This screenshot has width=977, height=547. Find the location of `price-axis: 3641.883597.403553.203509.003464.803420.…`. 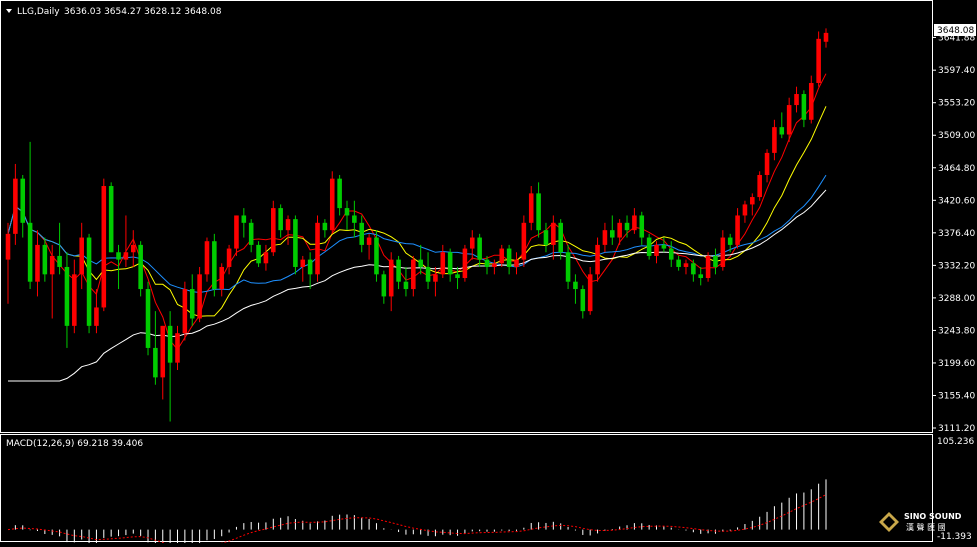

price-axis: 3641.883597.403553.203509.003464.803420.… is located at coordinates (953, 233).